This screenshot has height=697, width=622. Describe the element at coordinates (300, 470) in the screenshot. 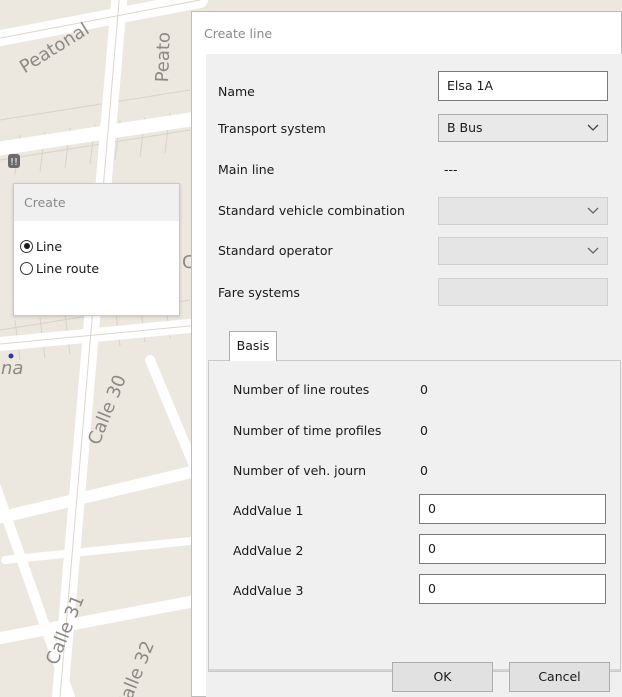

I see `veh-journ-count-label: Number of veh. journ` at that location.